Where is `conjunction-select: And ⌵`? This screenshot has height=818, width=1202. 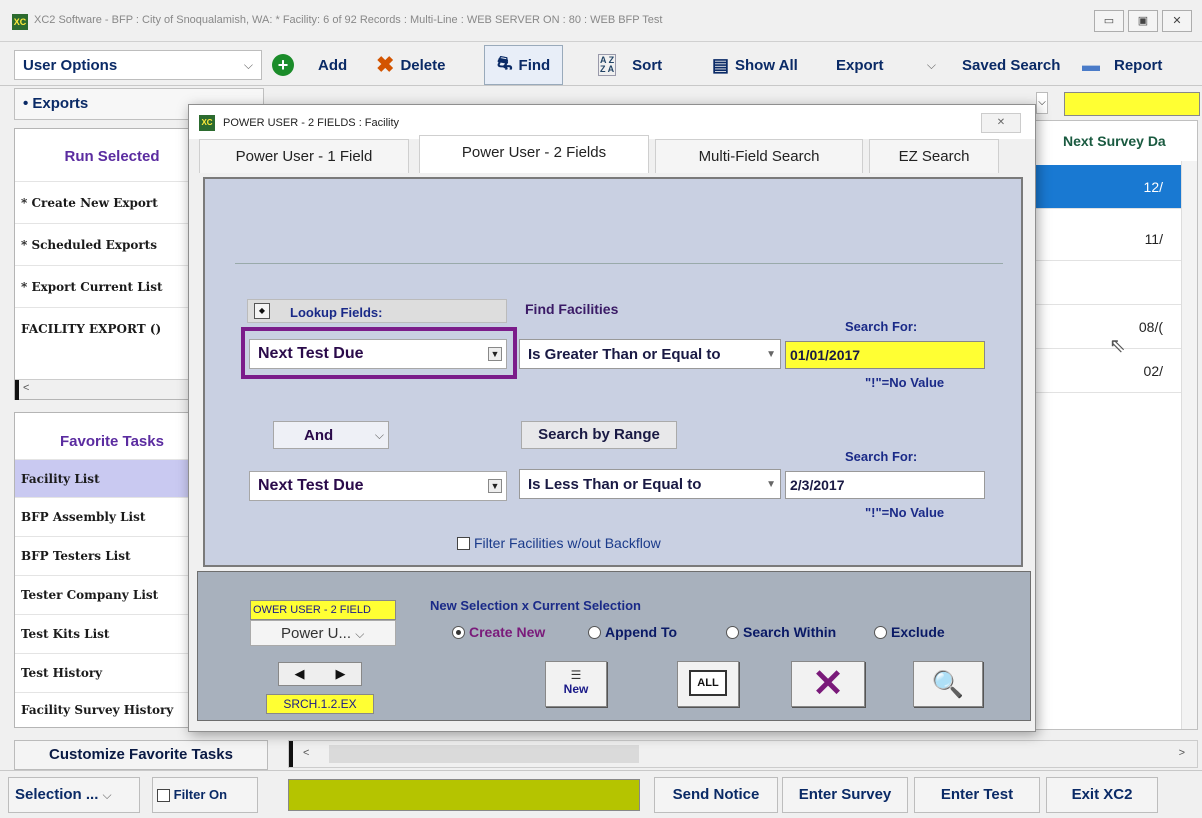
conjunction-select: And ⌵ is located at coordinates (331, 435).